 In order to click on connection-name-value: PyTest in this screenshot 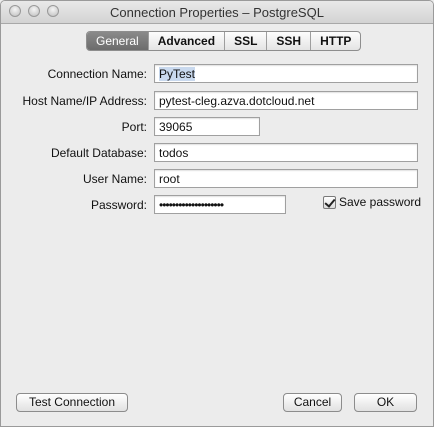, I will do `click(177, 74)`.